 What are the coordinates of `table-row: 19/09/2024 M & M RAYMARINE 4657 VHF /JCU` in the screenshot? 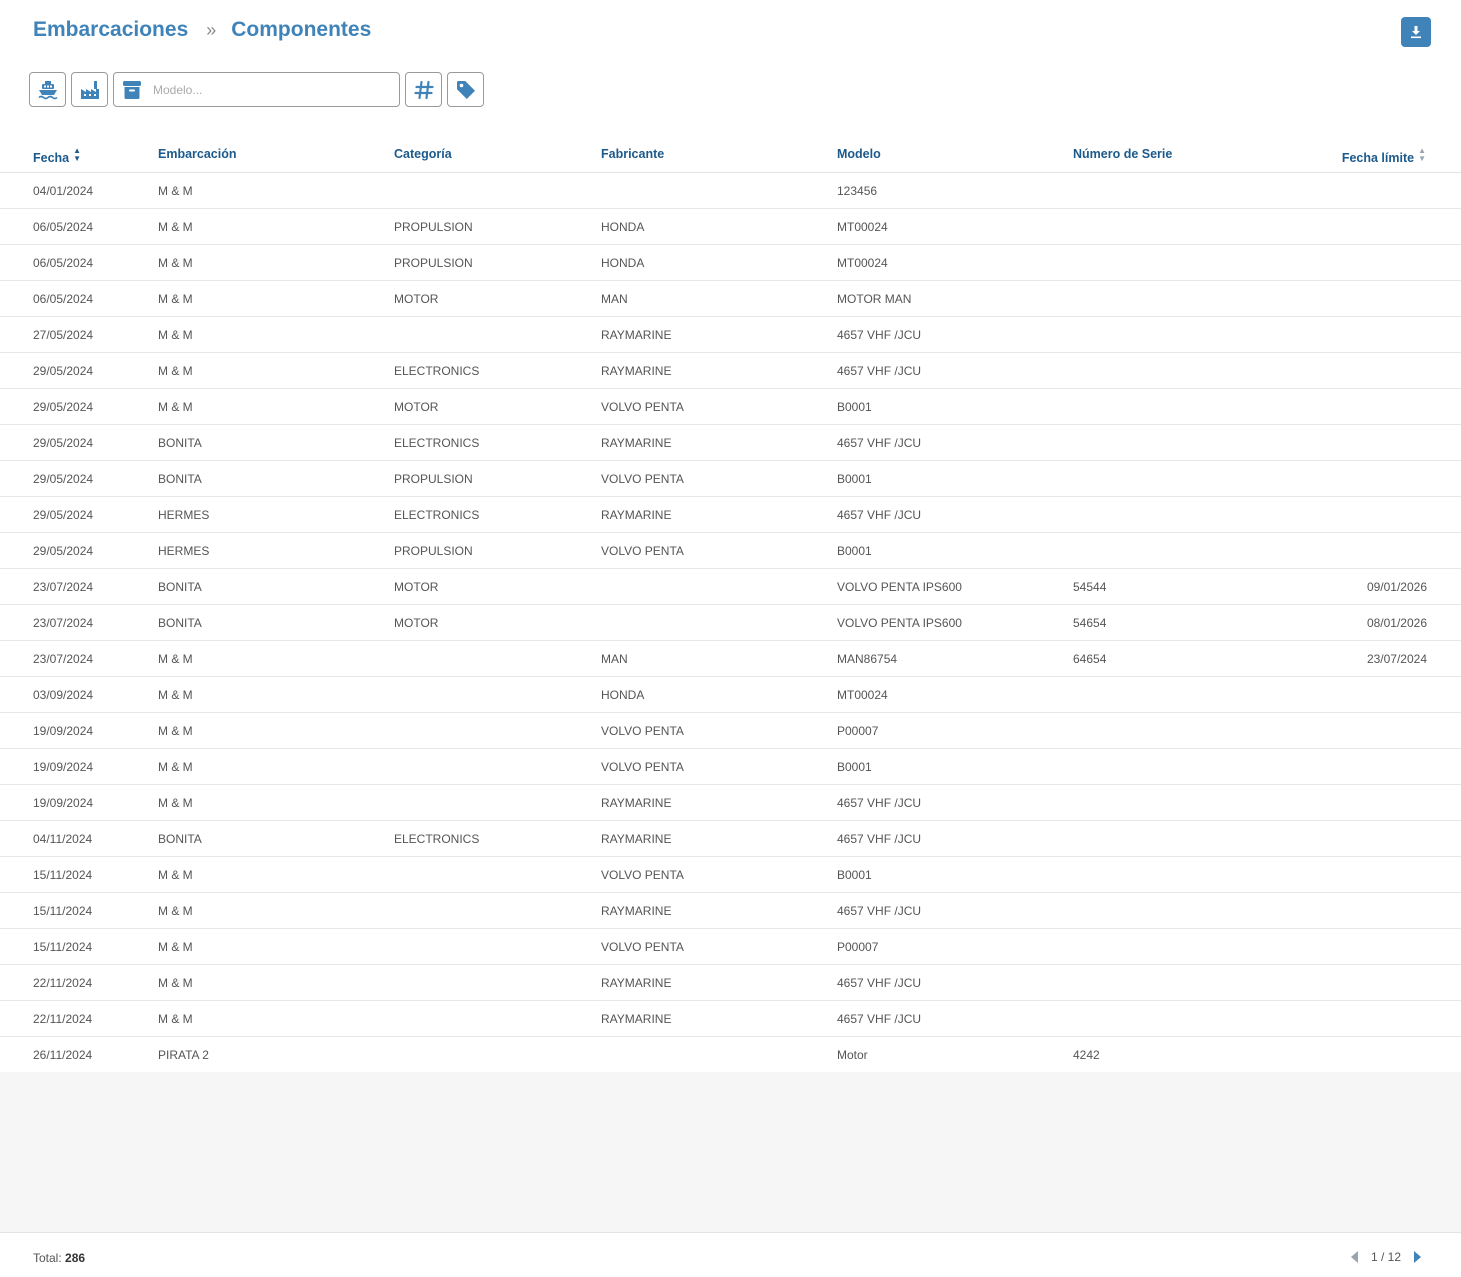 It's located at (730, 803).